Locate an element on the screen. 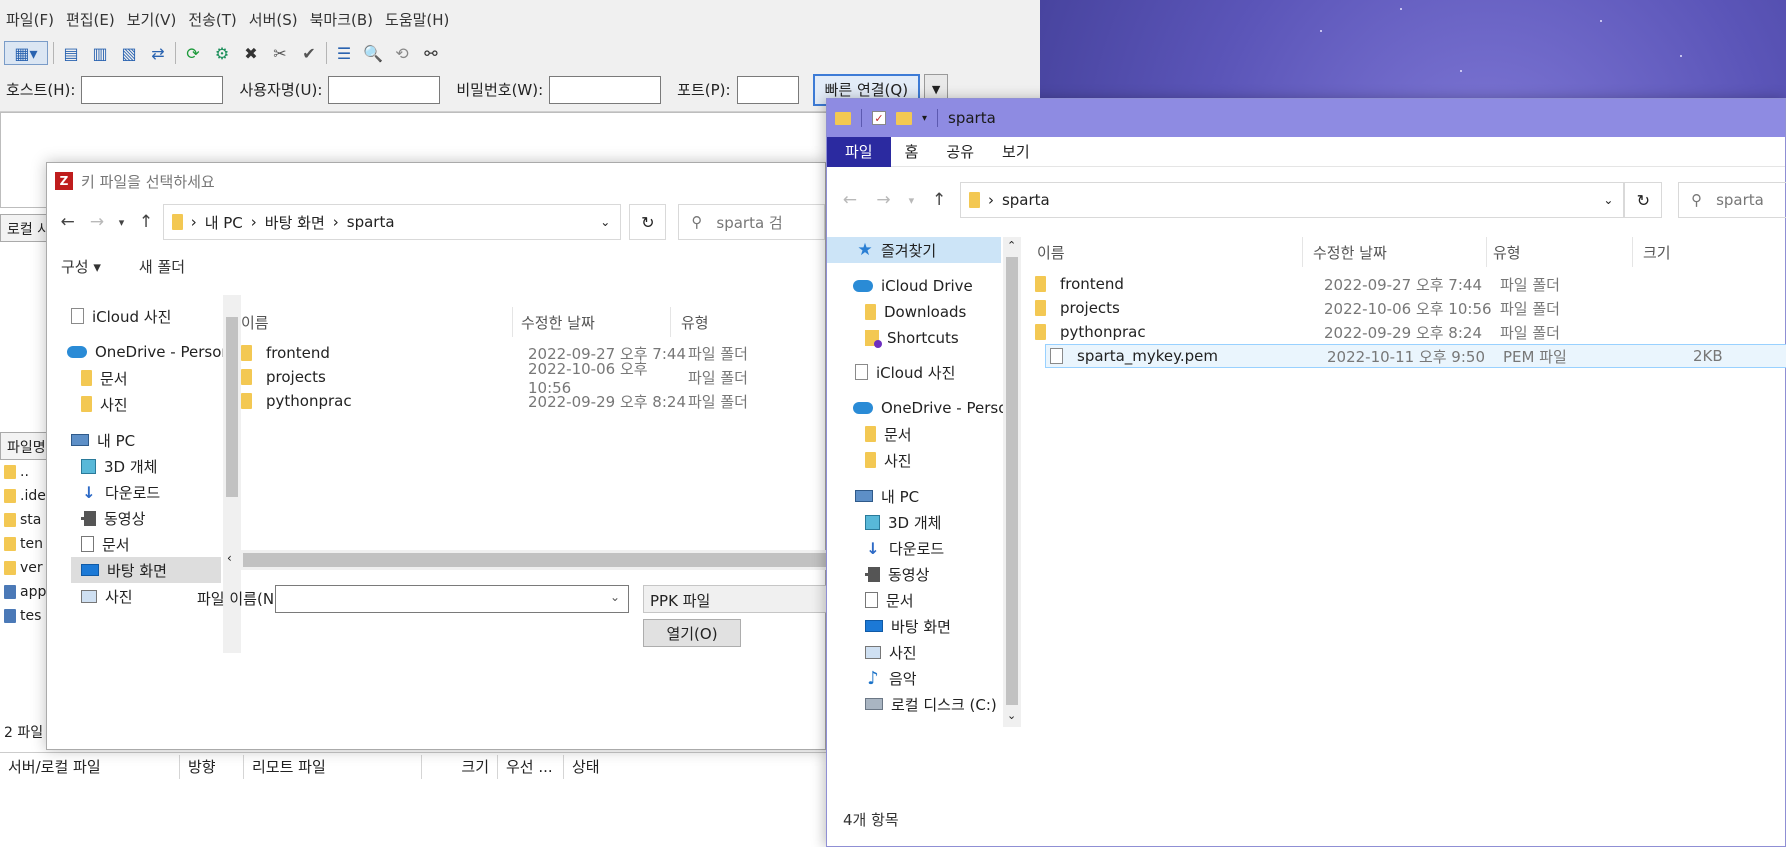 This screenshot has height=847, width=1786. site-manager-icon: ▦▾ is located at coordinates (26, 53).